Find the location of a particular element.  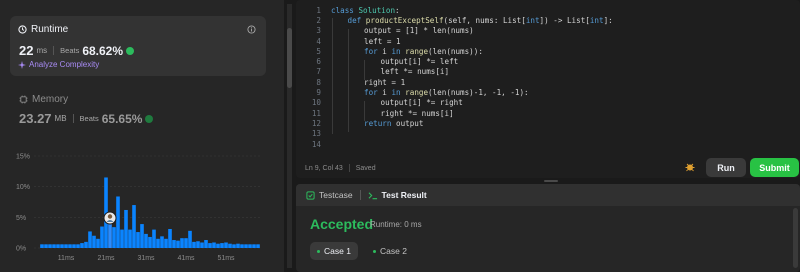

memory-beats-label: Beats is located at coordinates (89, 118).